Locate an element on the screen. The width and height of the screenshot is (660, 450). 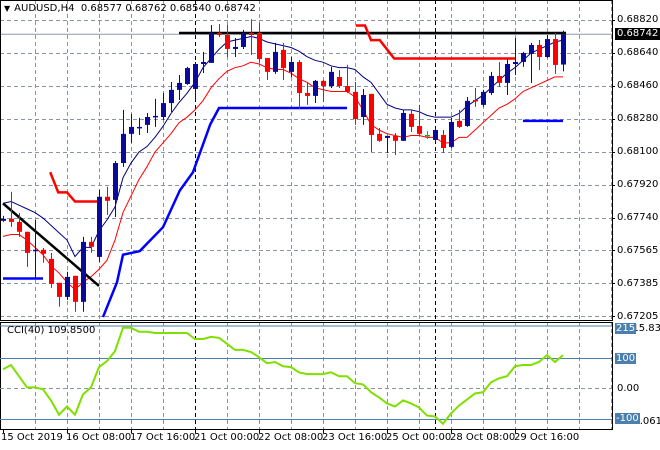
current-price-label: 0.68742 is located at coordinates (637, 34).